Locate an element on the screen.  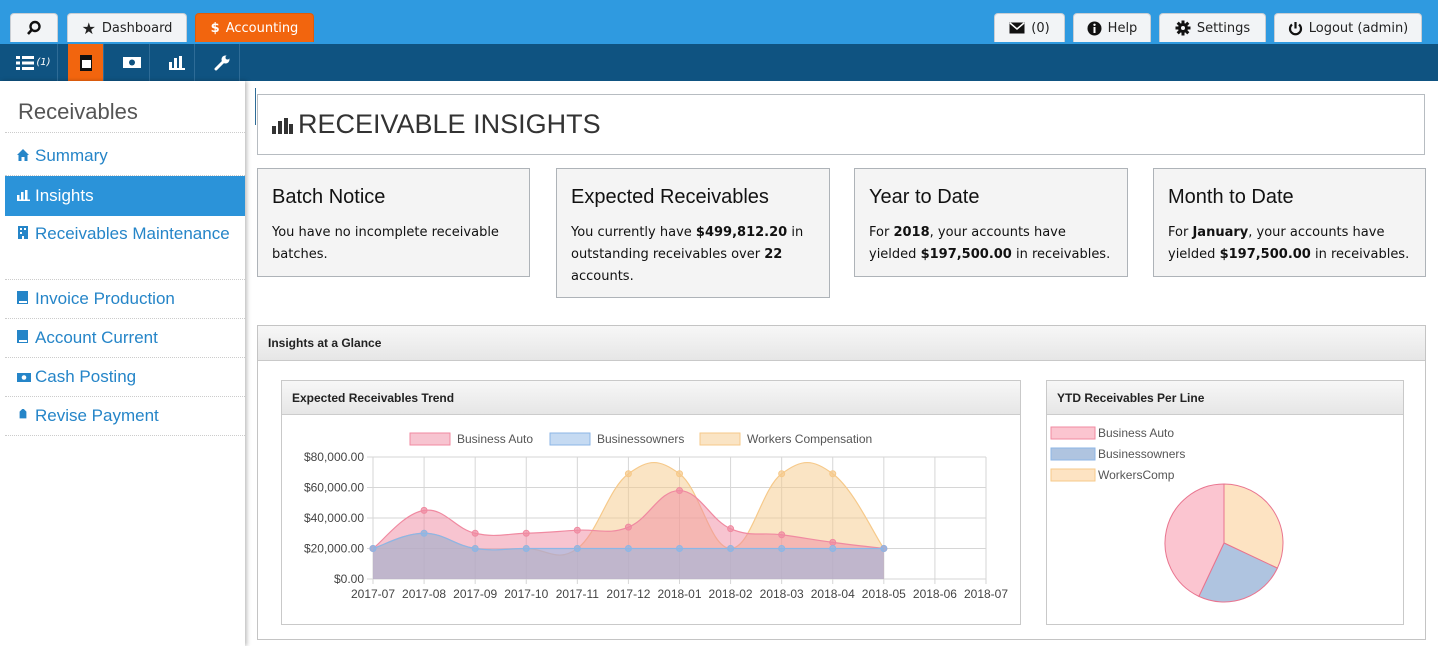
x-tick-label: 2017-09 is located at coordinates (475, 594).